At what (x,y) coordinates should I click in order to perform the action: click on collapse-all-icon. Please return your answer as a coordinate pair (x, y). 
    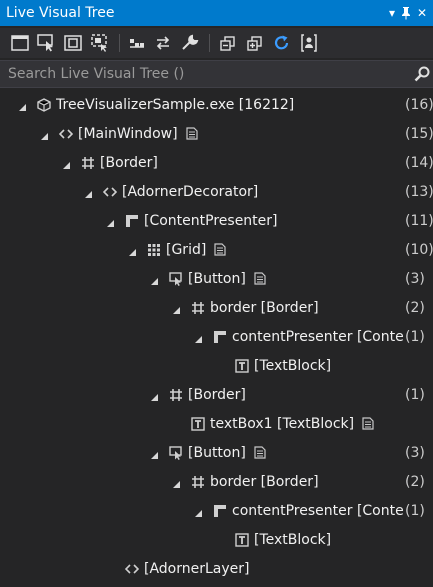
    Looking at the image, I should click on (228, 43).